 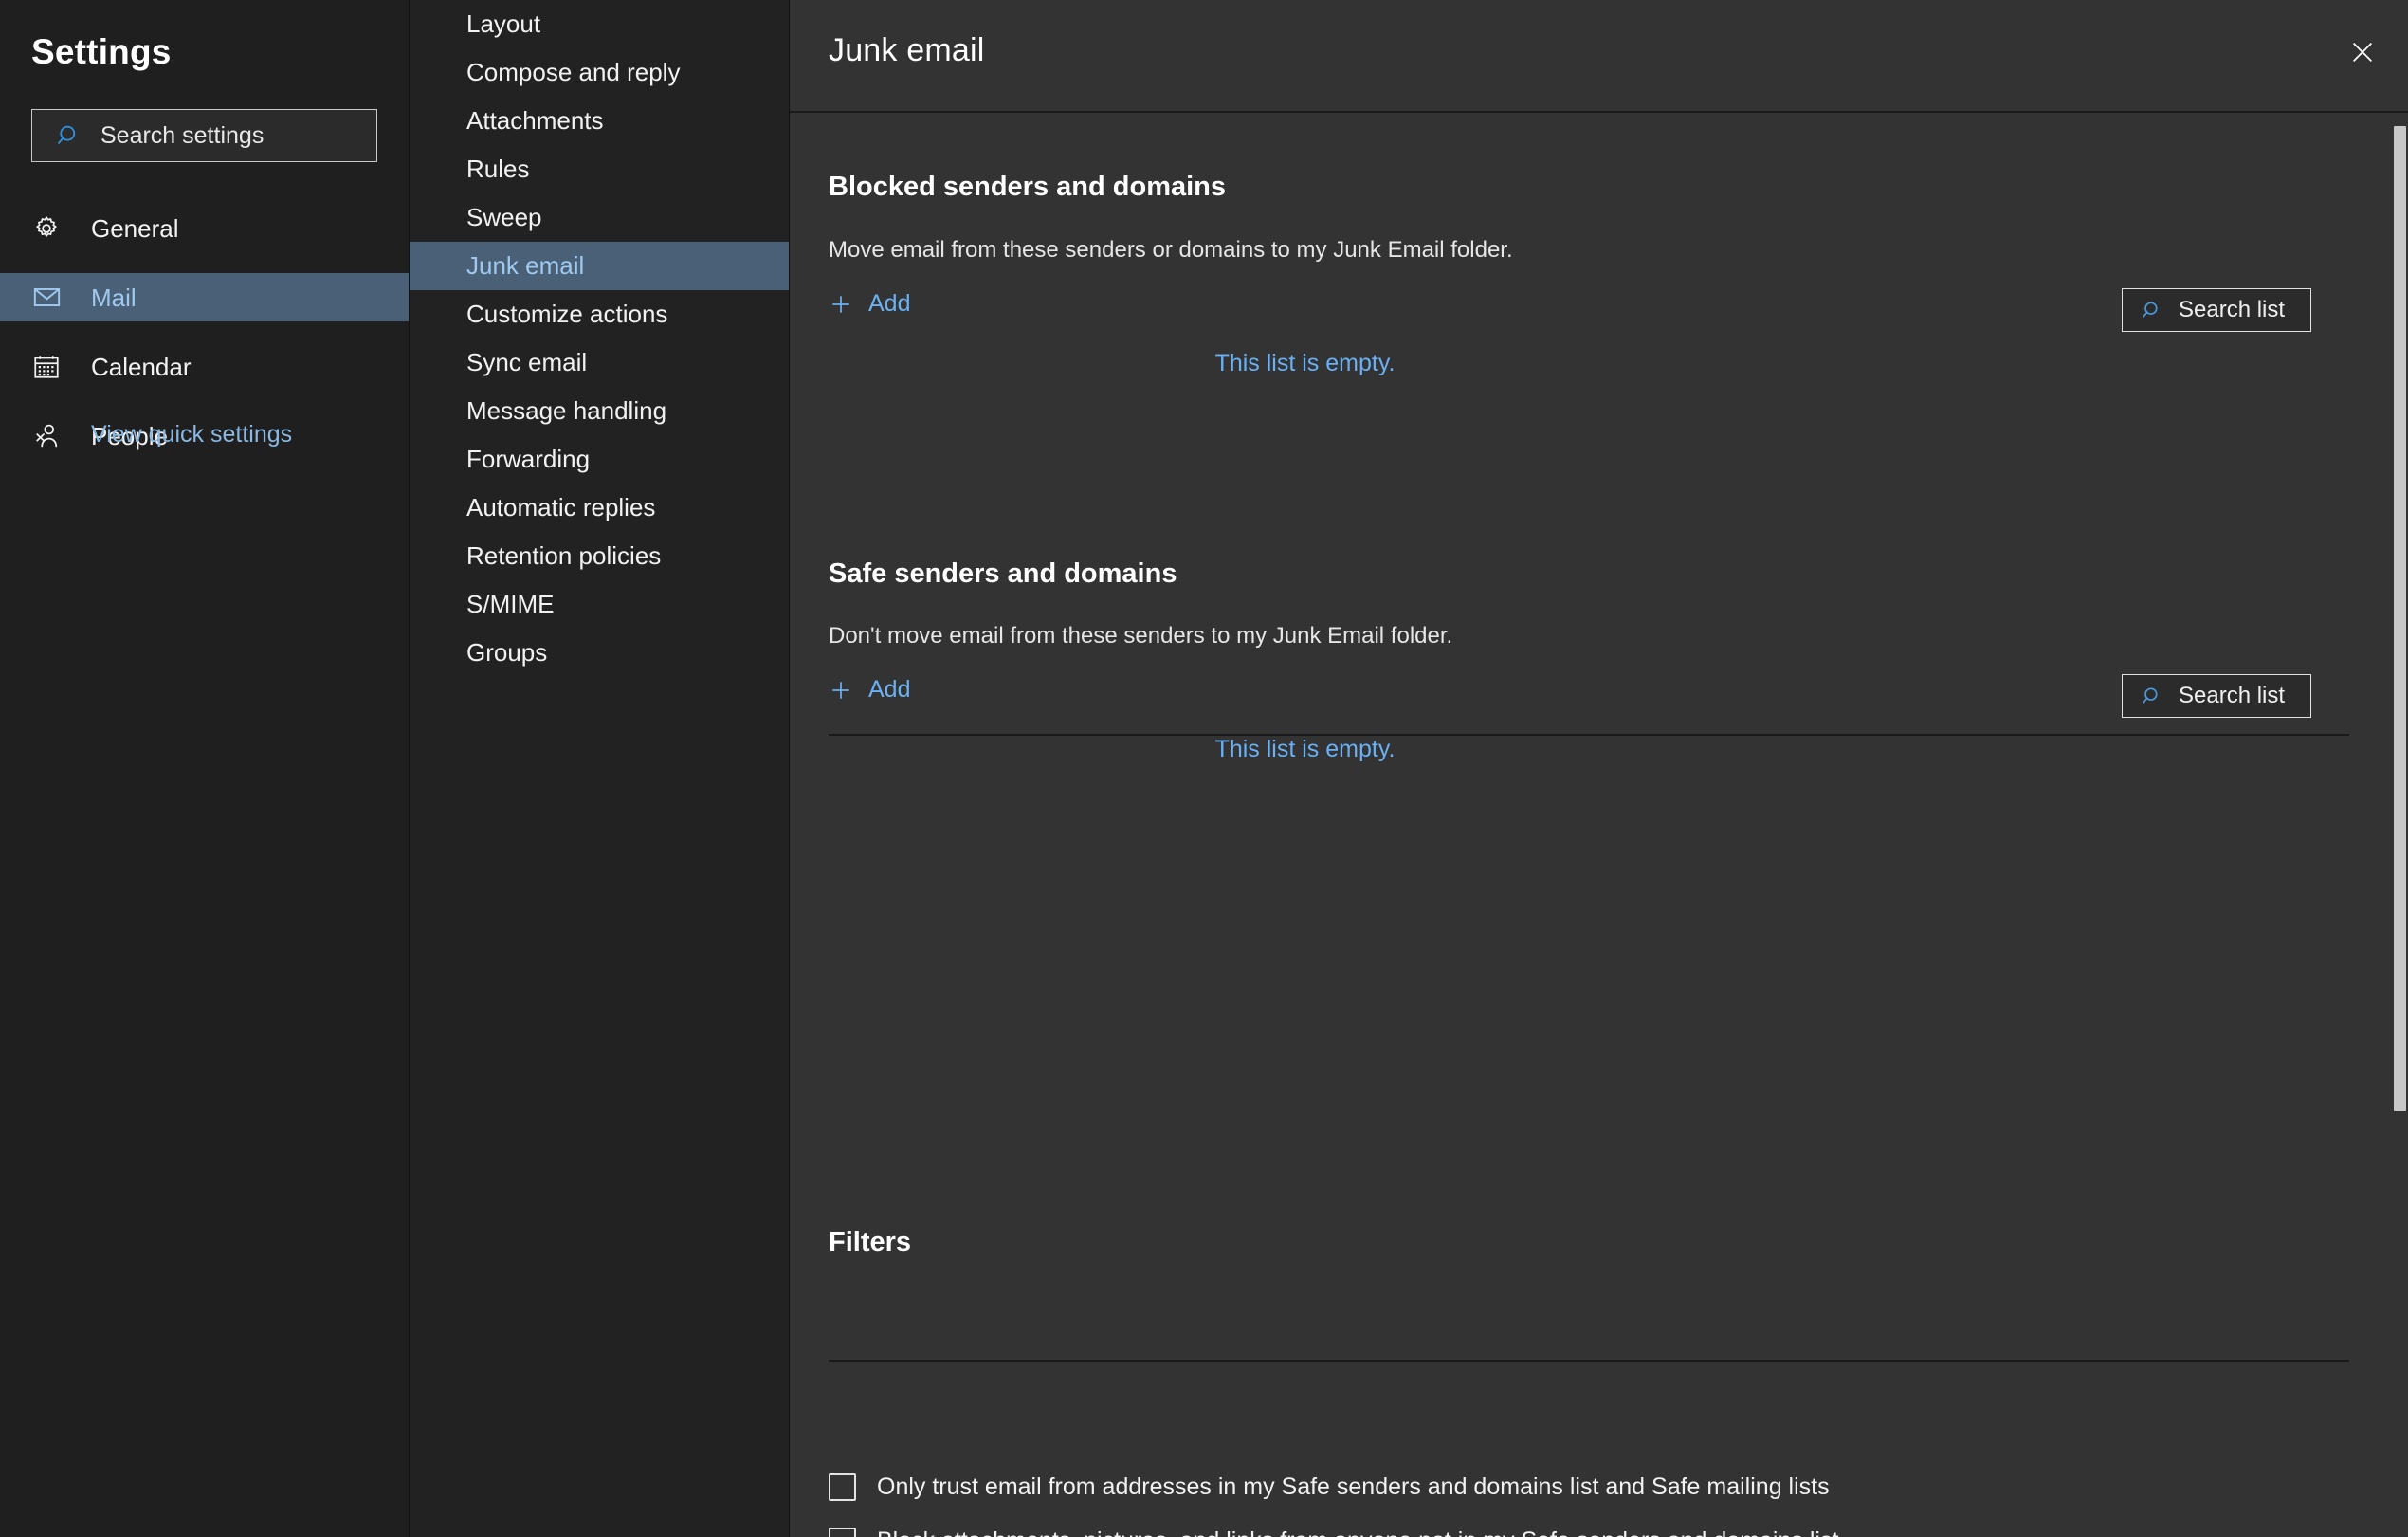 I want to click on blocked-senders-heading: Blocked senders and domains, so click(x=1028, y=187).